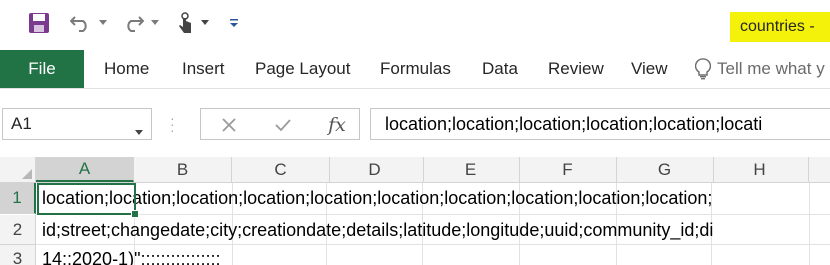 The image size is (830, 265). What do you see at coordinates (471, 169) in the screenshot?
I see `column-header-e: E` at bounding box center [471, 169].